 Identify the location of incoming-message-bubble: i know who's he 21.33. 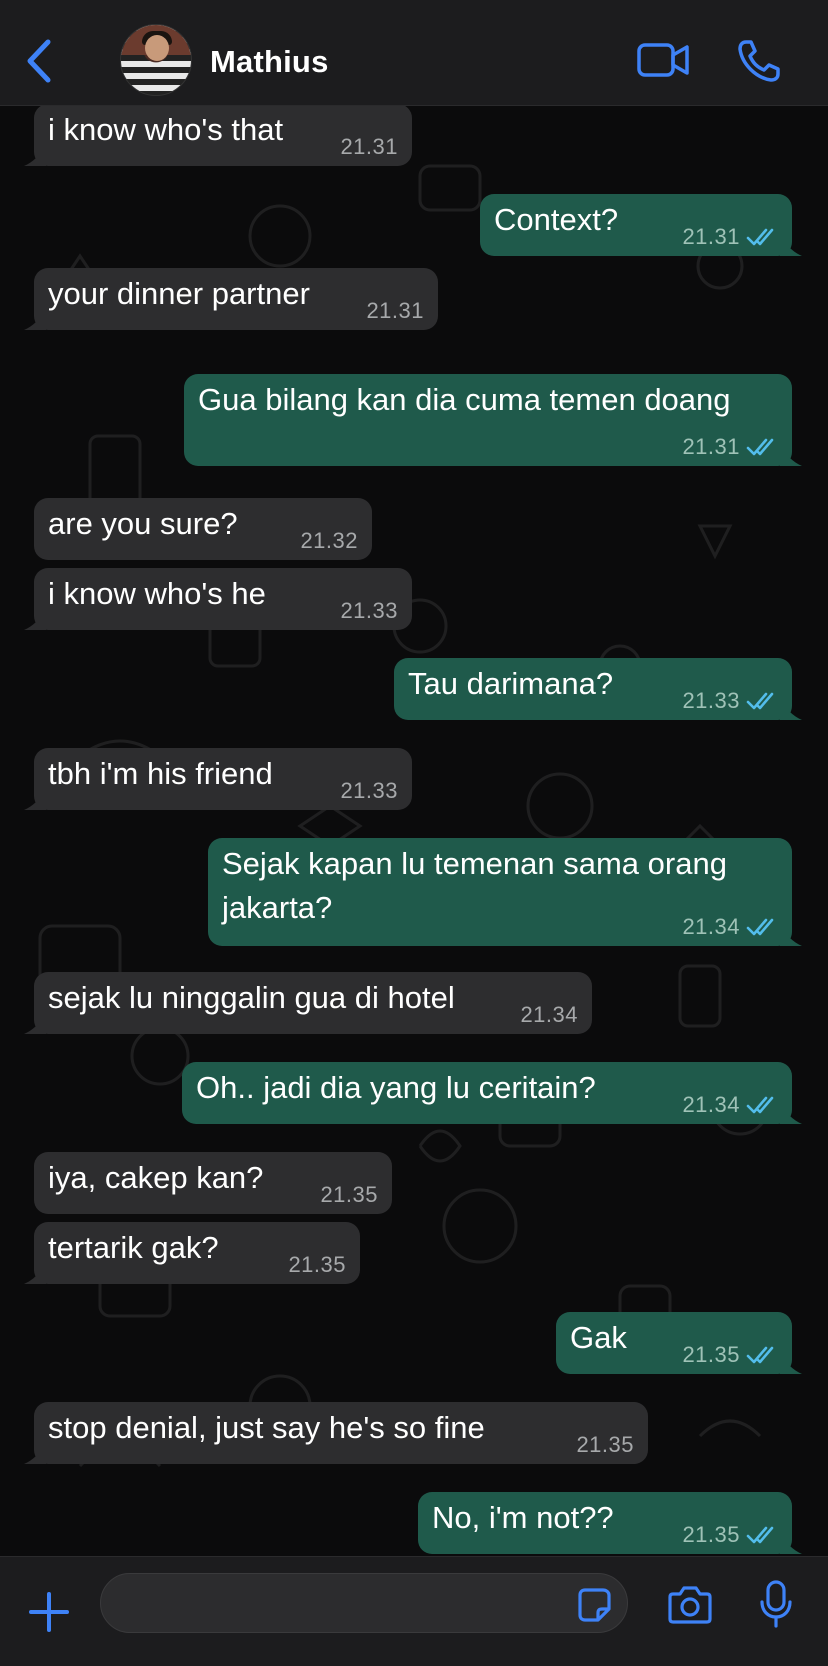
(218, 599).